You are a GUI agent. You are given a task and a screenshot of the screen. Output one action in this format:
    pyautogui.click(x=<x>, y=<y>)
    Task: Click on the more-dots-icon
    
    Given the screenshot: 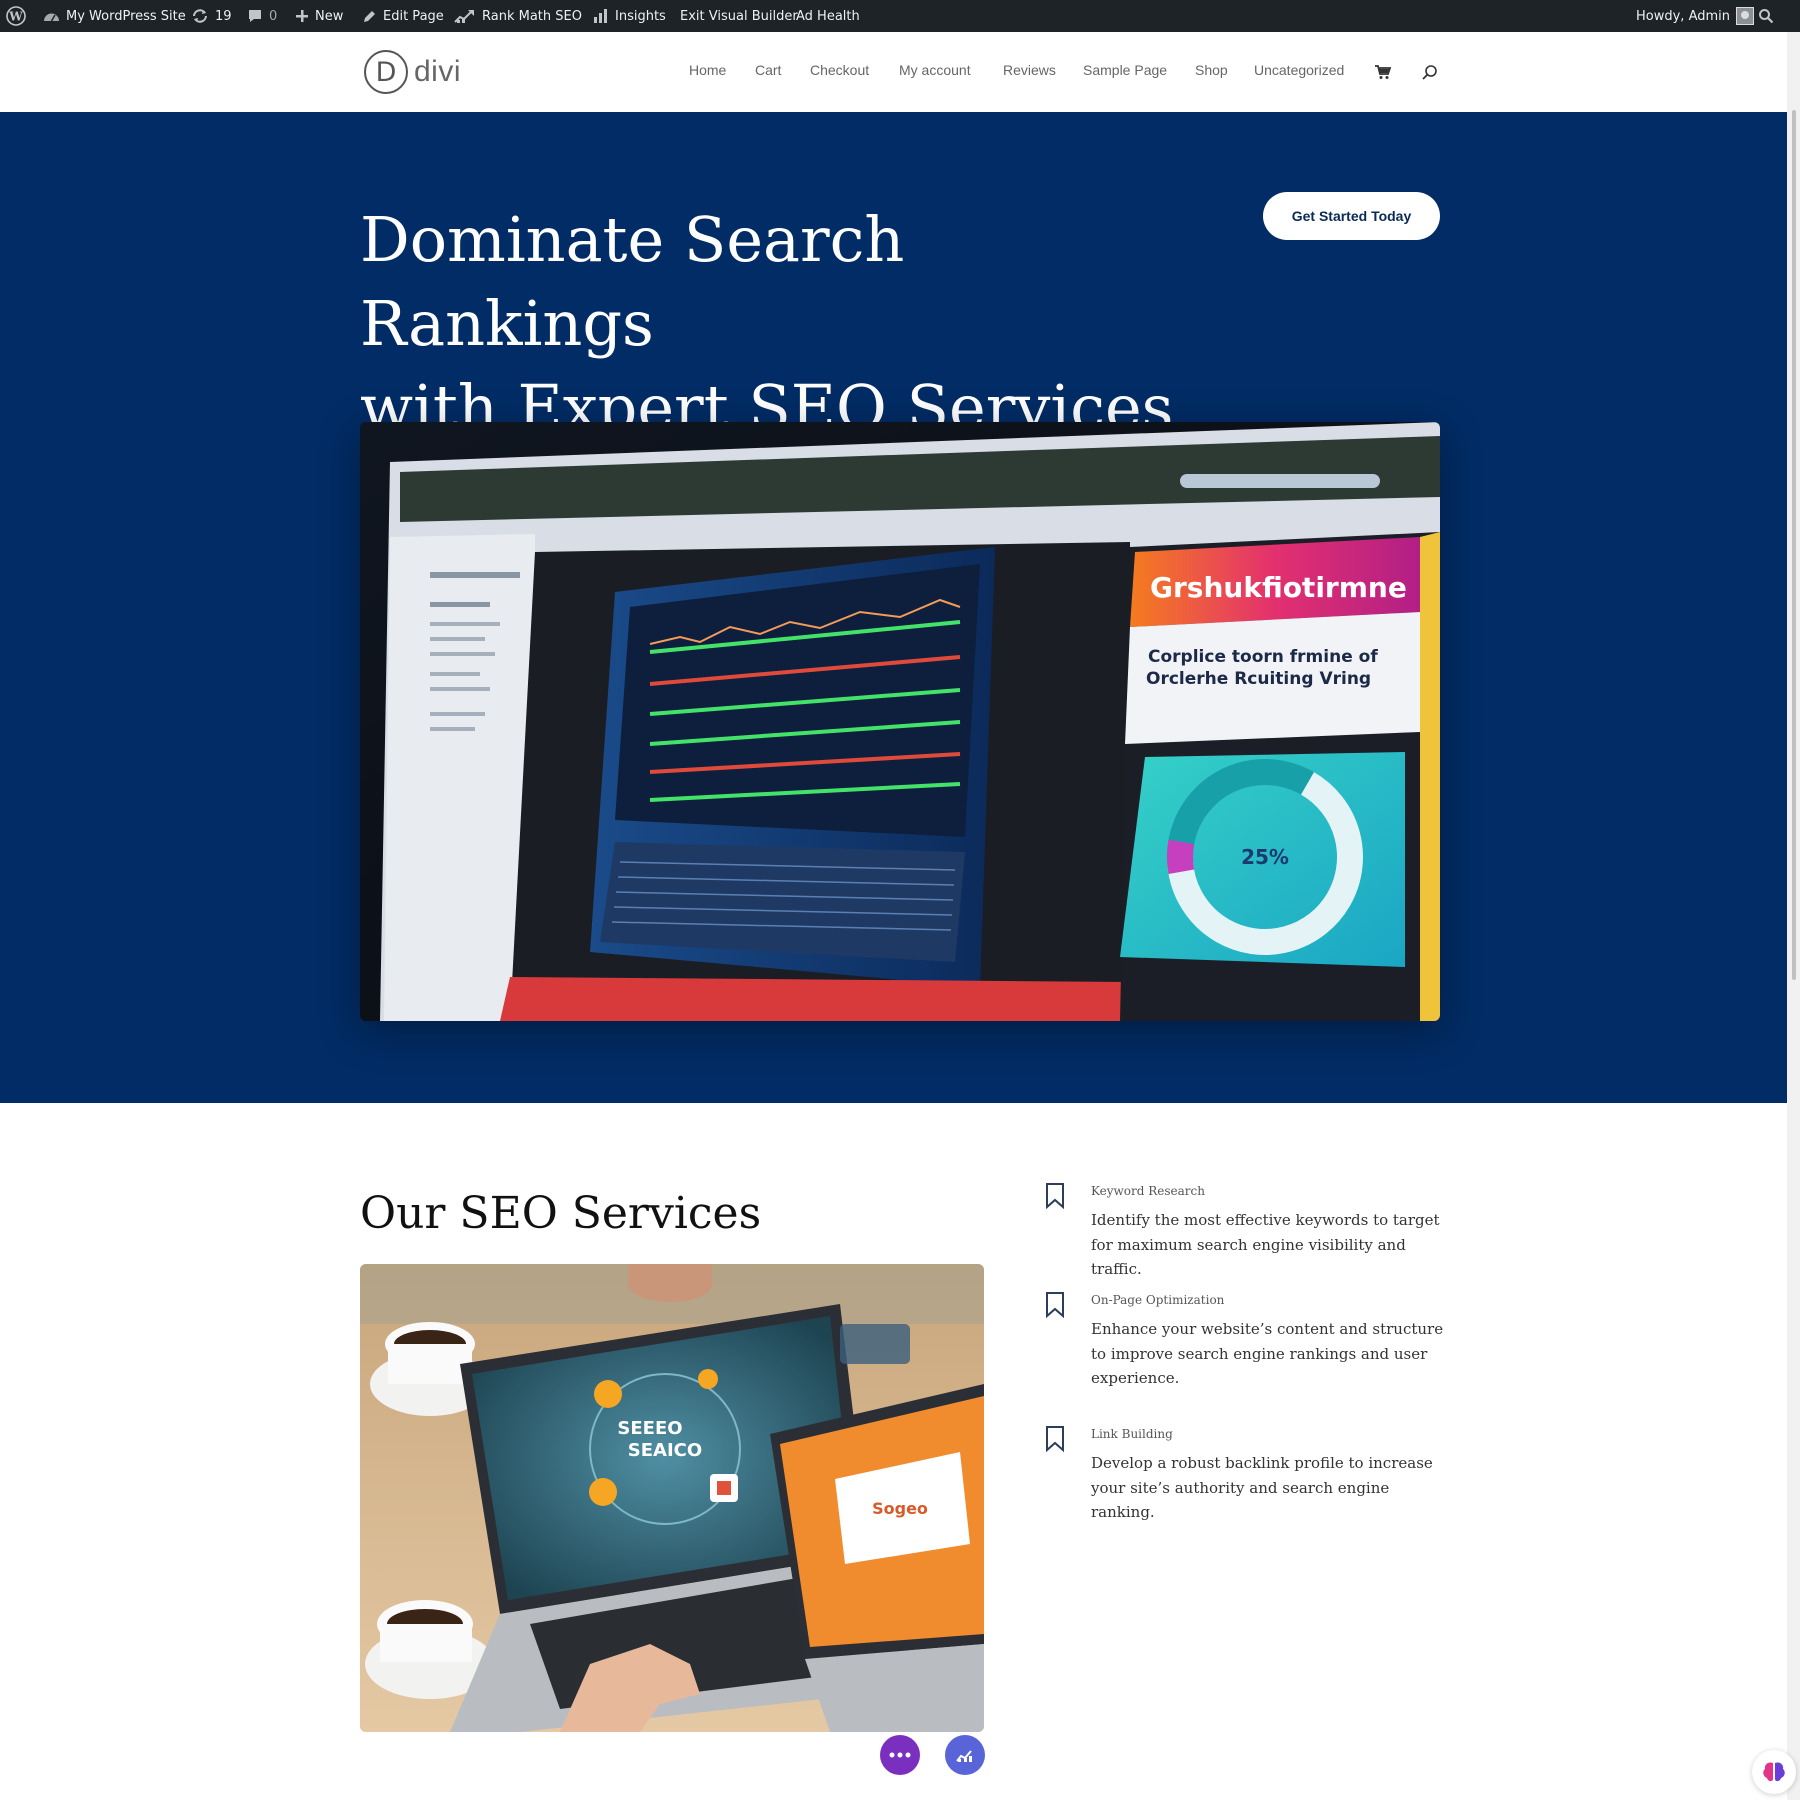 What is the action you would take?
    pyautogui.click(x=900, y=1755)
    